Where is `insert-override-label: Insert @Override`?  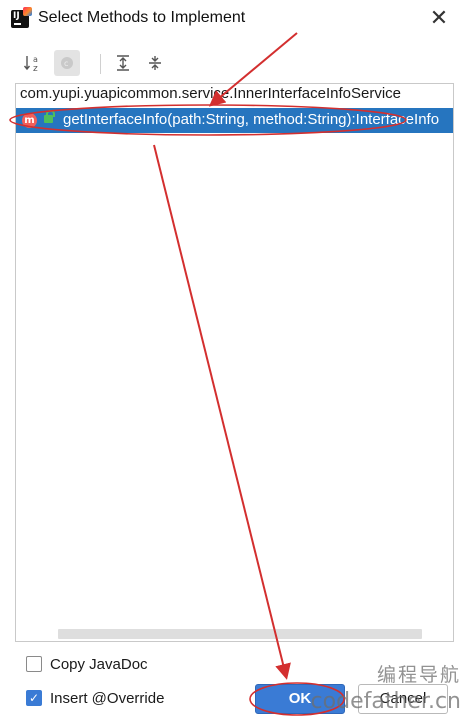
insert-override-label: Insert @Override is located at coordinates (107, 698).